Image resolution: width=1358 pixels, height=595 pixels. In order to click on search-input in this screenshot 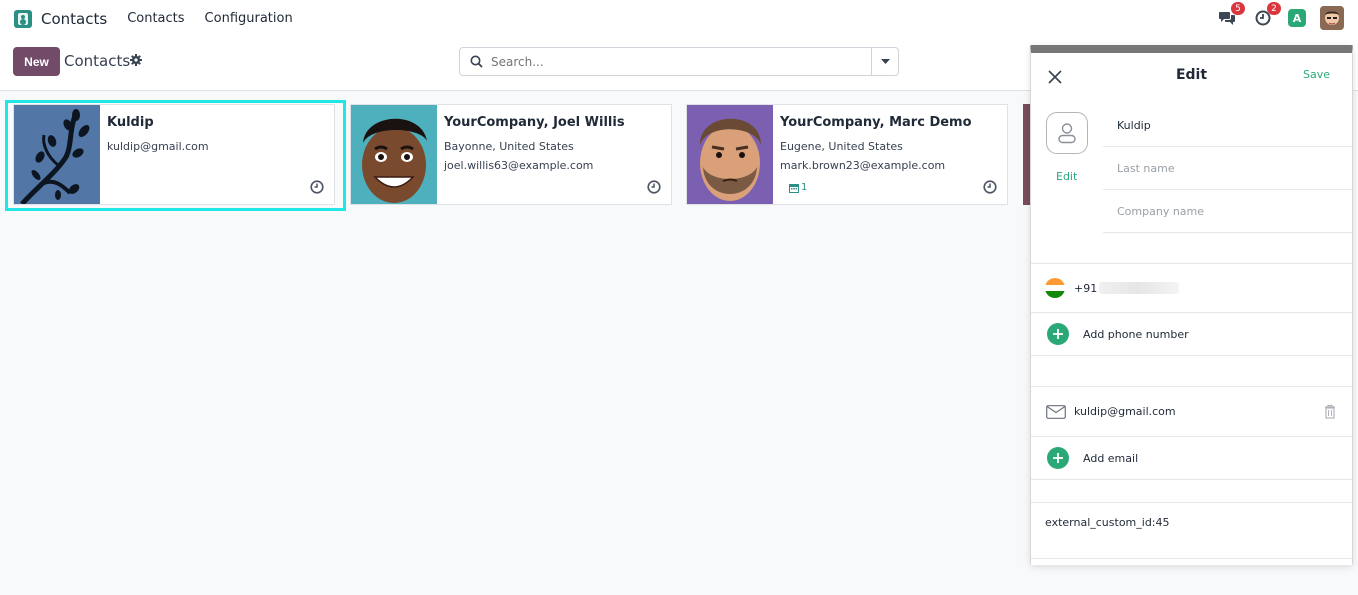, I will do `click(676, 61)`.